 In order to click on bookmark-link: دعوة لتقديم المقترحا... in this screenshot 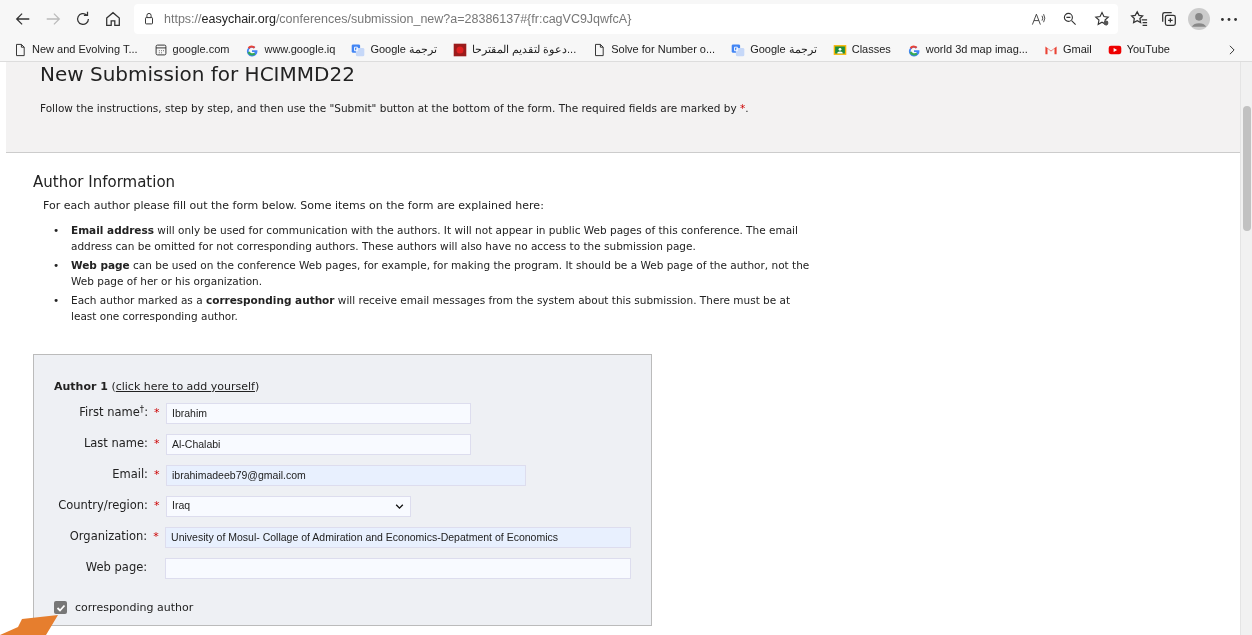, I will do `click(514, 49)`.